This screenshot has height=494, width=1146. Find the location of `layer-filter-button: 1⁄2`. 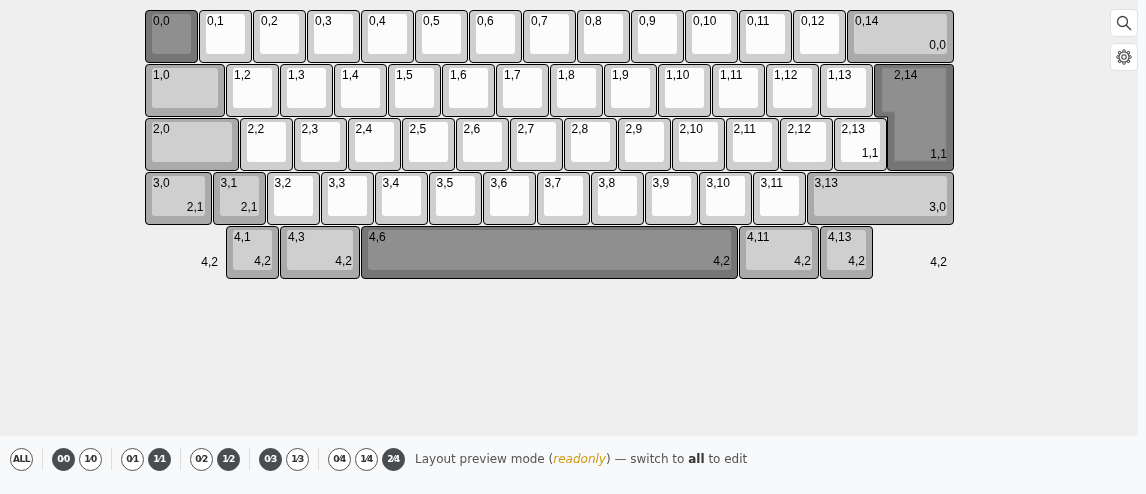

layer-filter-button: 1⁄2 is located at coordinates (228, 459).